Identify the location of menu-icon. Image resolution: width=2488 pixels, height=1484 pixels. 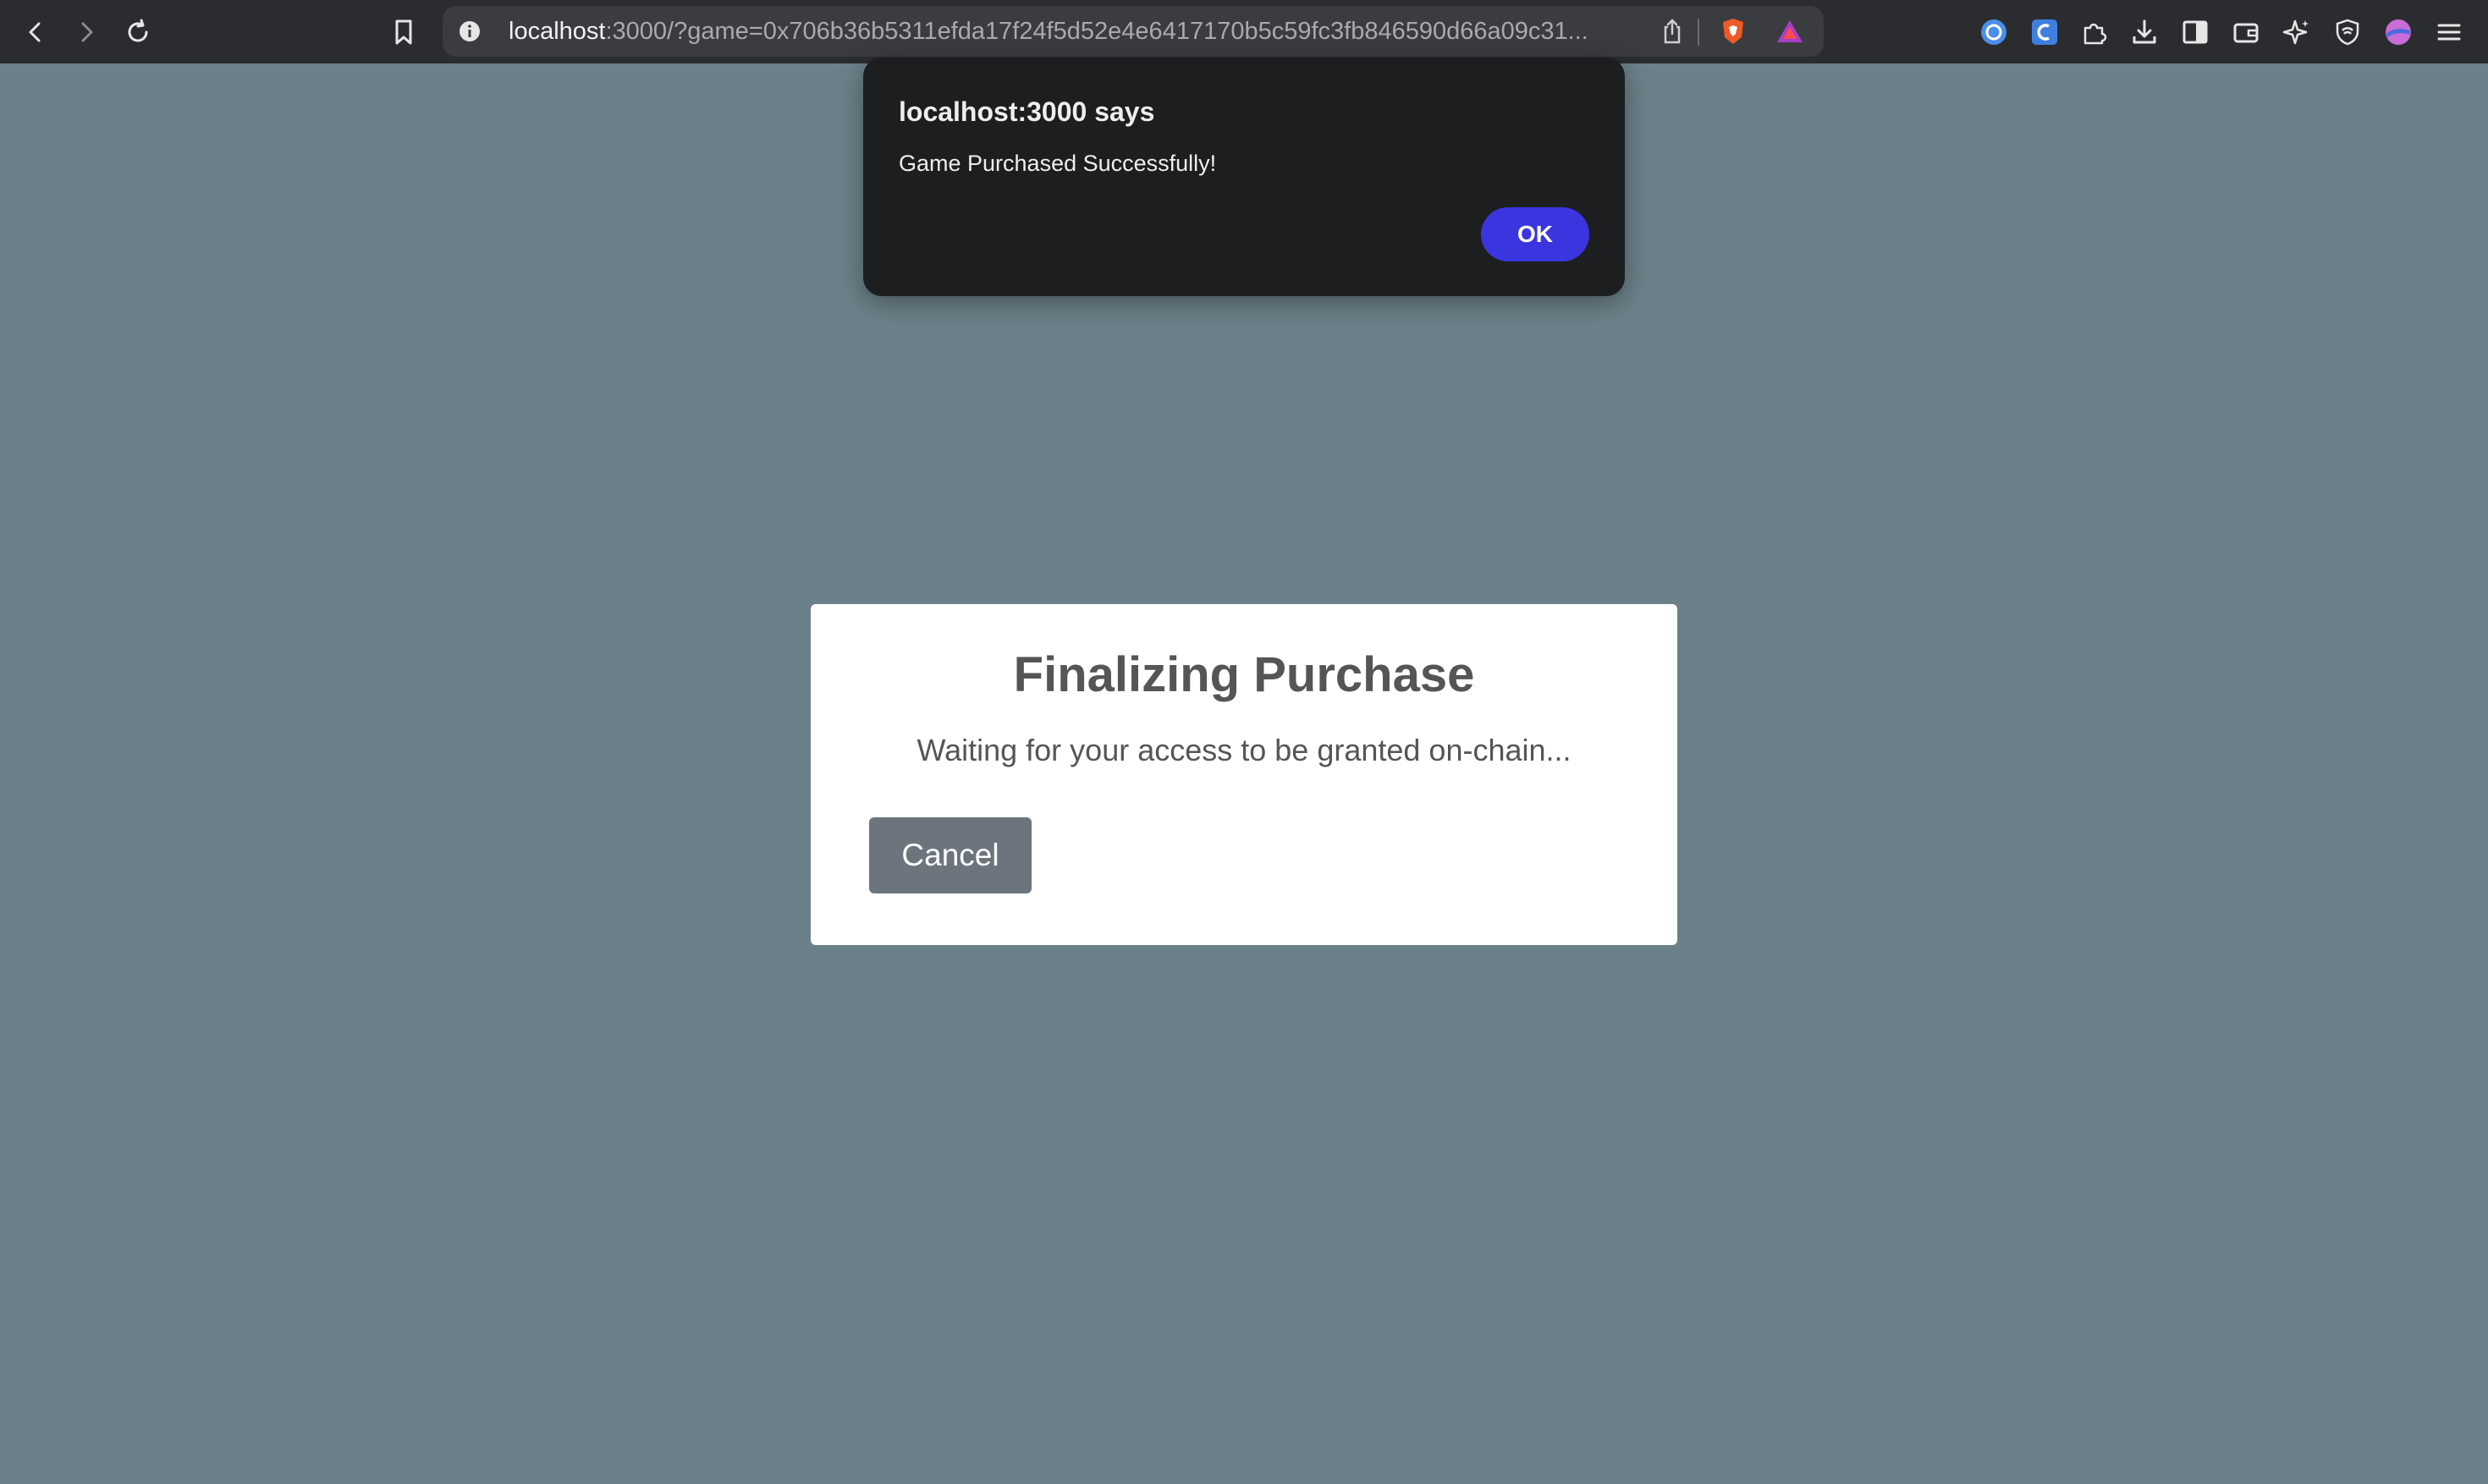
(2449, 31).